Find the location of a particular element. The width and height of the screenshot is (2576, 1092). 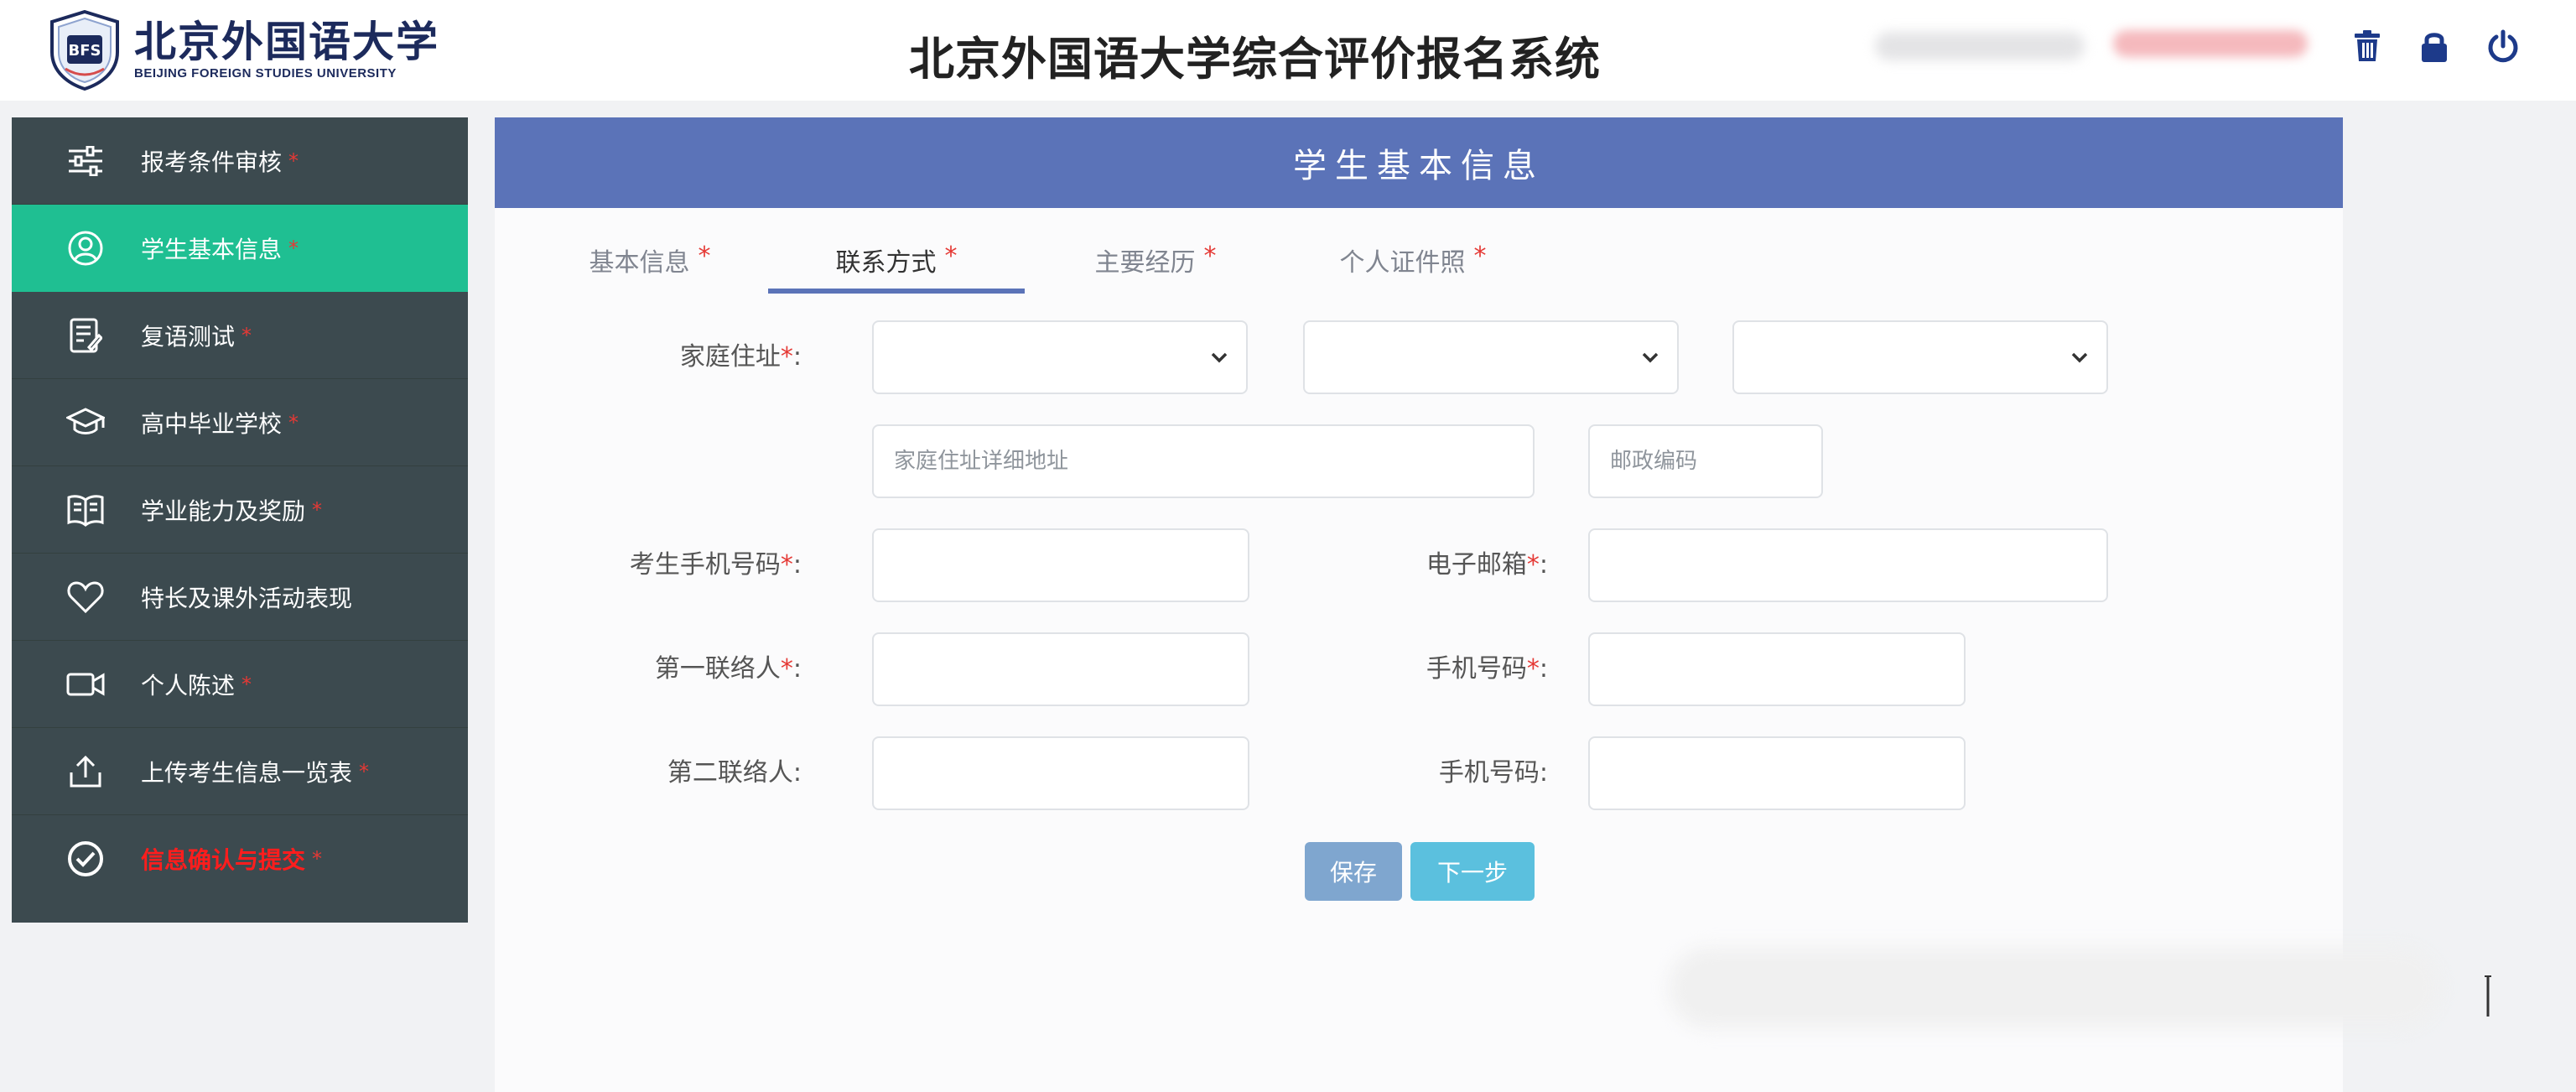

email-label: 电子邮箱*: is located at coordinates (1453, 561).